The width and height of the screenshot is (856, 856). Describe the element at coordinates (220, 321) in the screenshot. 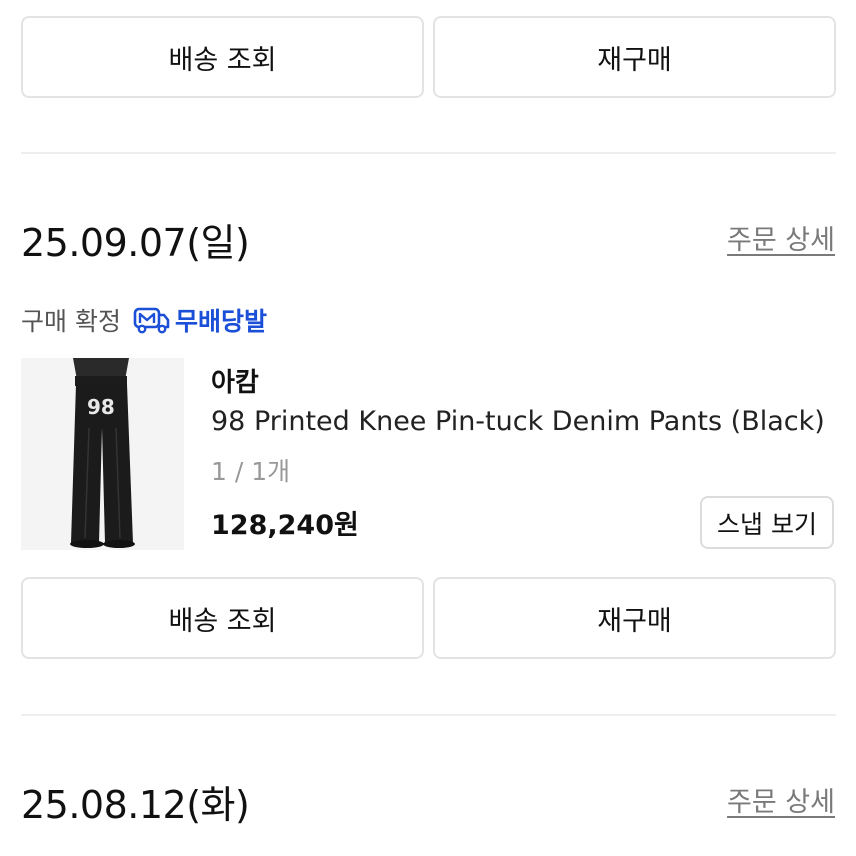

I see `free-shipping-label: 무배당발` at that location.